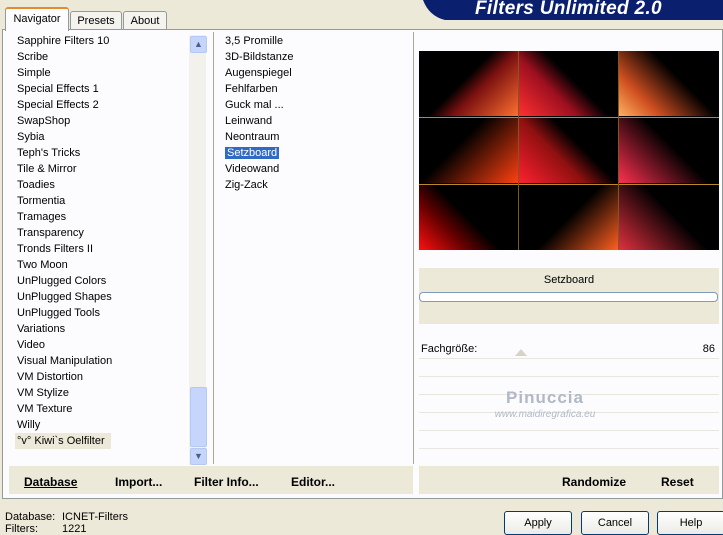 This screenshot has width=723, height=535. What do you see at coordinates (314, 185) in the screenshot?
I see `filter-item: Zig-Zack` at bounding box center [314, 185].